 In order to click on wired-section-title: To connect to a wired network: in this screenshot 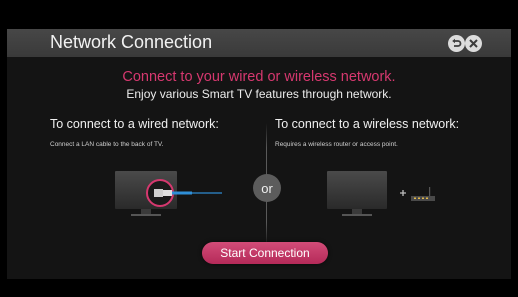, I will do `click(134, 124)`.